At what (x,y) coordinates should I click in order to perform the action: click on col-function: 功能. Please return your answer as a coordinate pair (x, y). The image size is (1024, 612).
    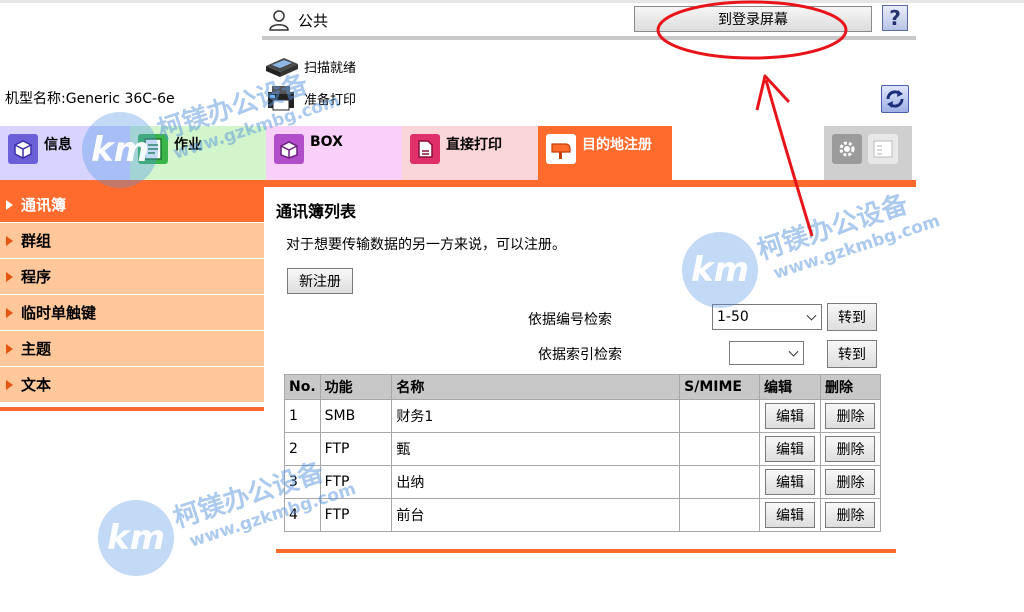
    Looking at the image, I should click on (356, 387).